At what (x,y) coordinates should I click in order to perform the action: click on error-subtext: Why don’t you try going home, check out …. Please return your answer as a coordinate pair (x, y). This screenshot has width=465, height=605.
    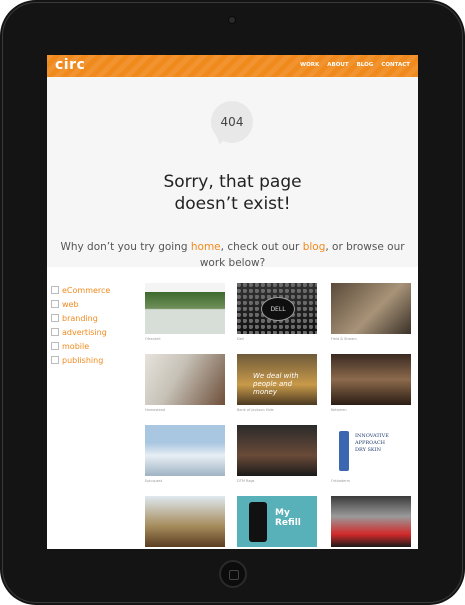
    Looking at the image, I should click on (232, 255).